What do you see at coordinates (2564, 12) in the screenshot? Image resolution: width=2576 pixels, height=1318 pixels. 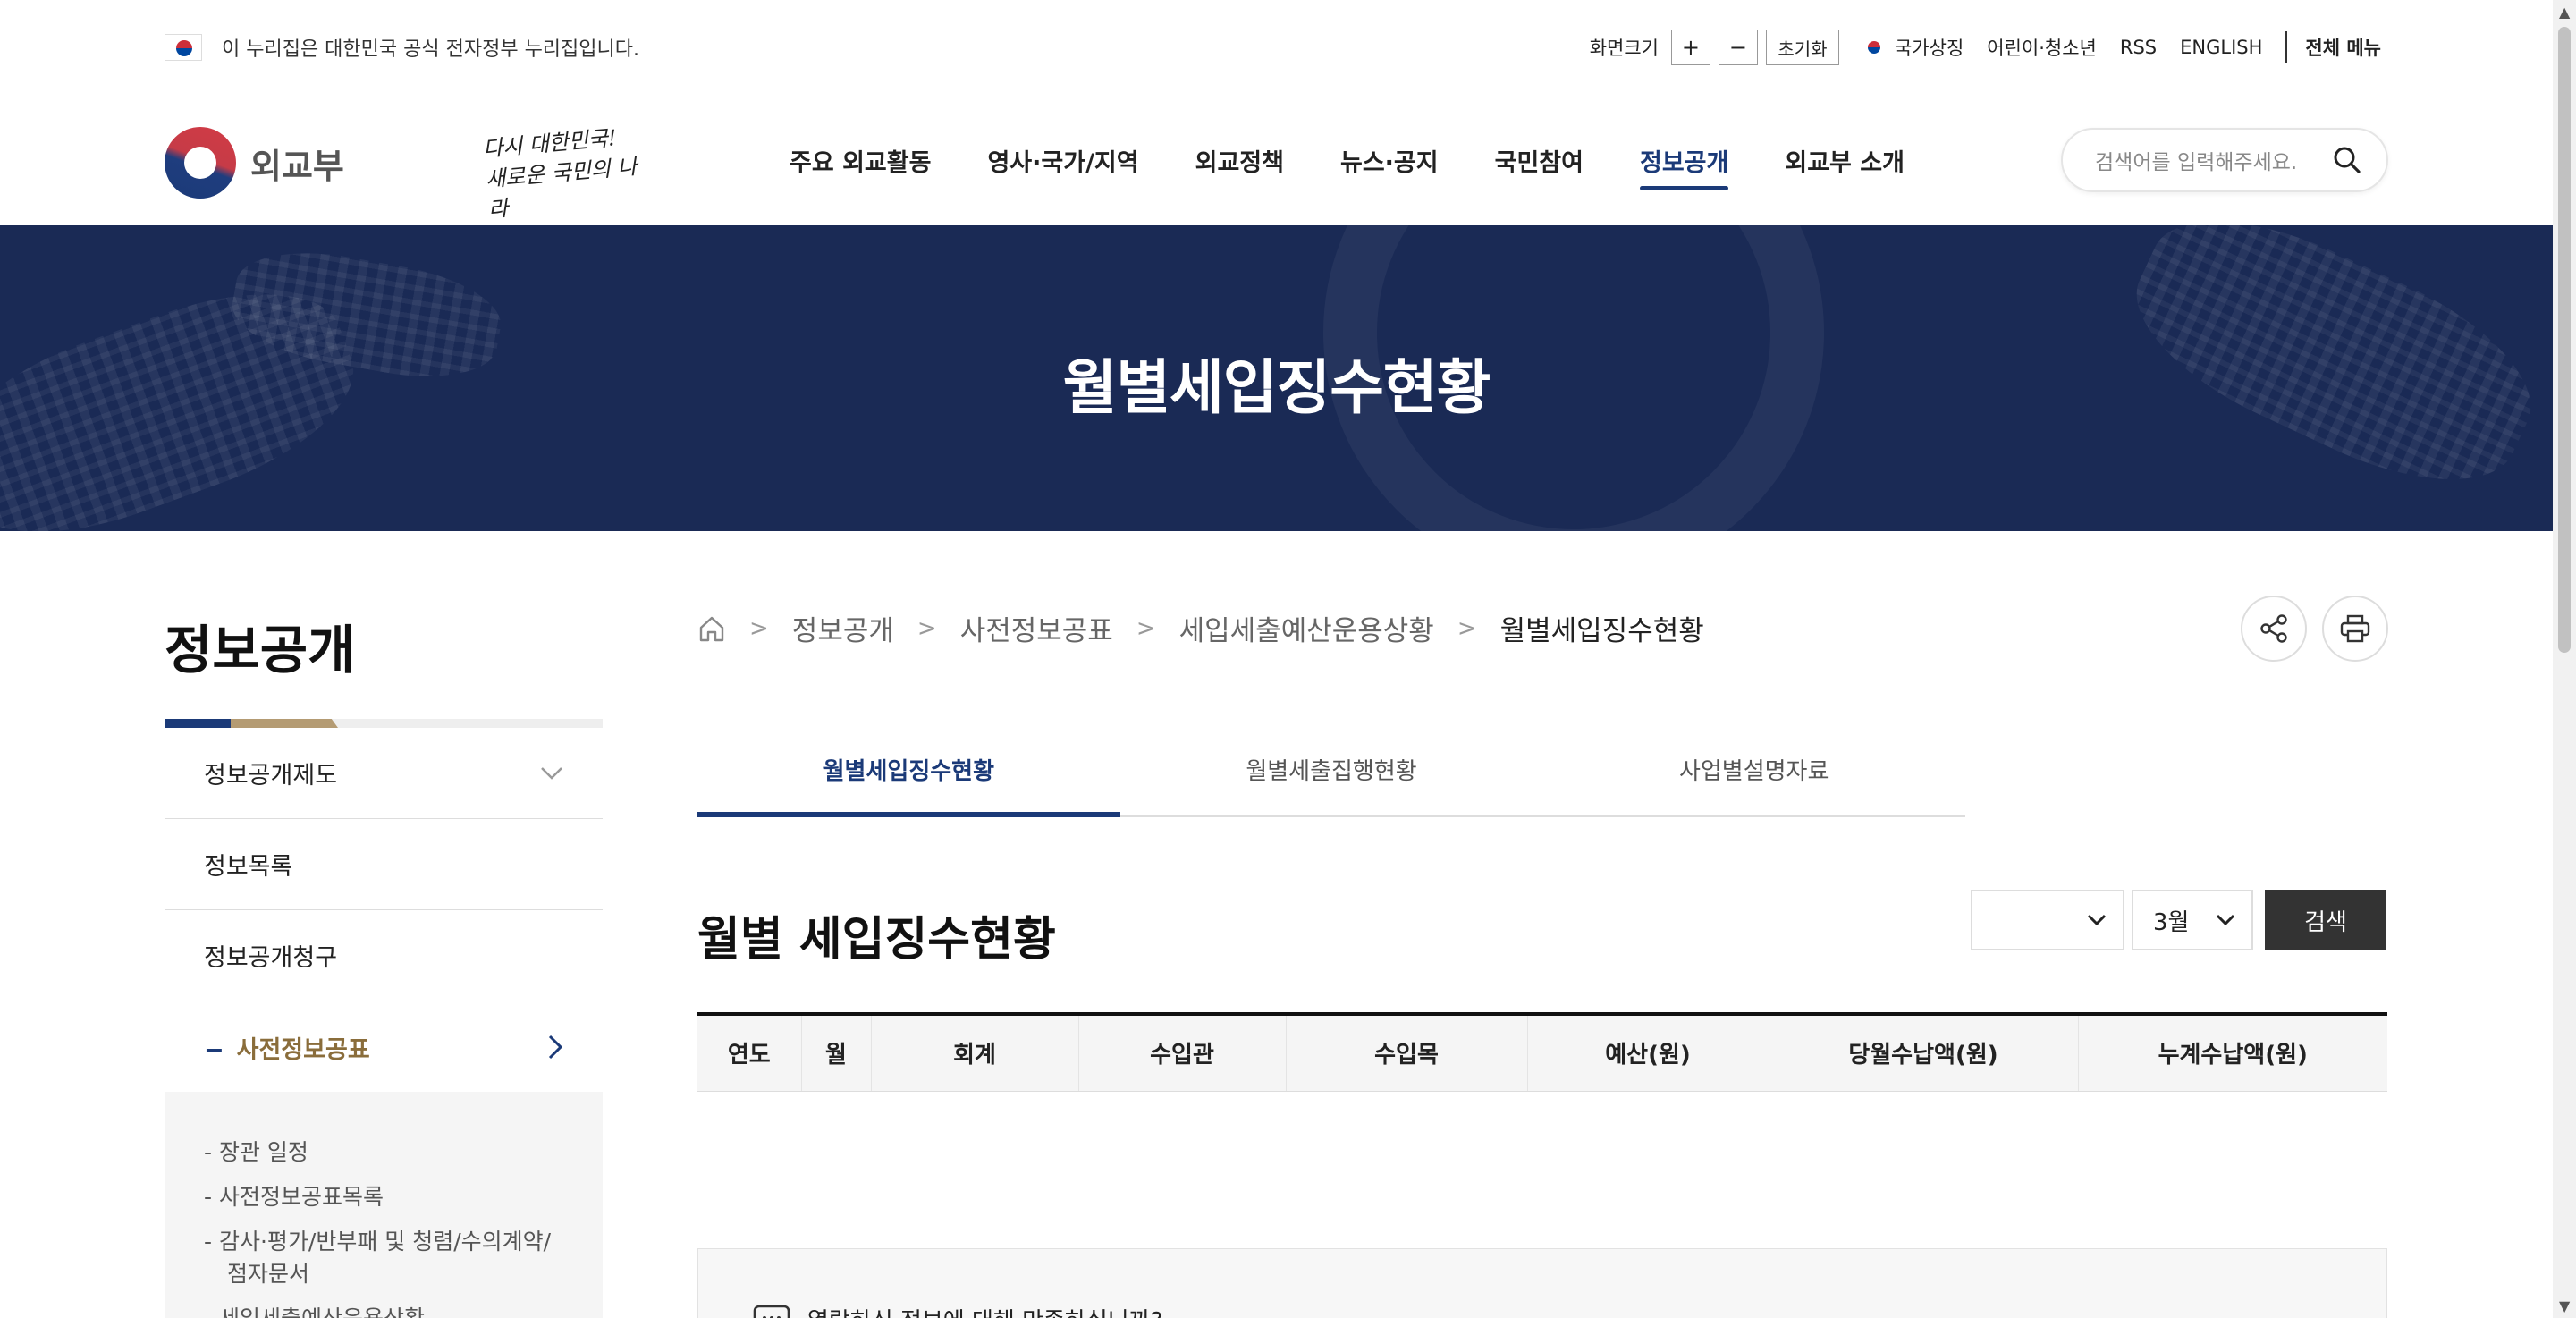 I see `scroll-up-icon: ▲` at bounding box center [2564, 12].